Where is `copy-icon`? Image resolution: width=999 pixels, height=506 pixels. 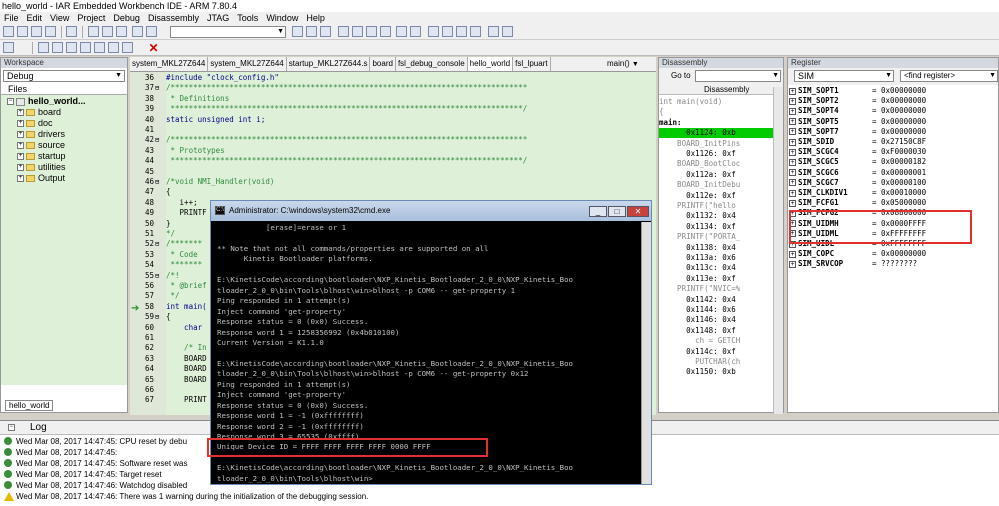 copy-icon is located at coordinates (107, 31).